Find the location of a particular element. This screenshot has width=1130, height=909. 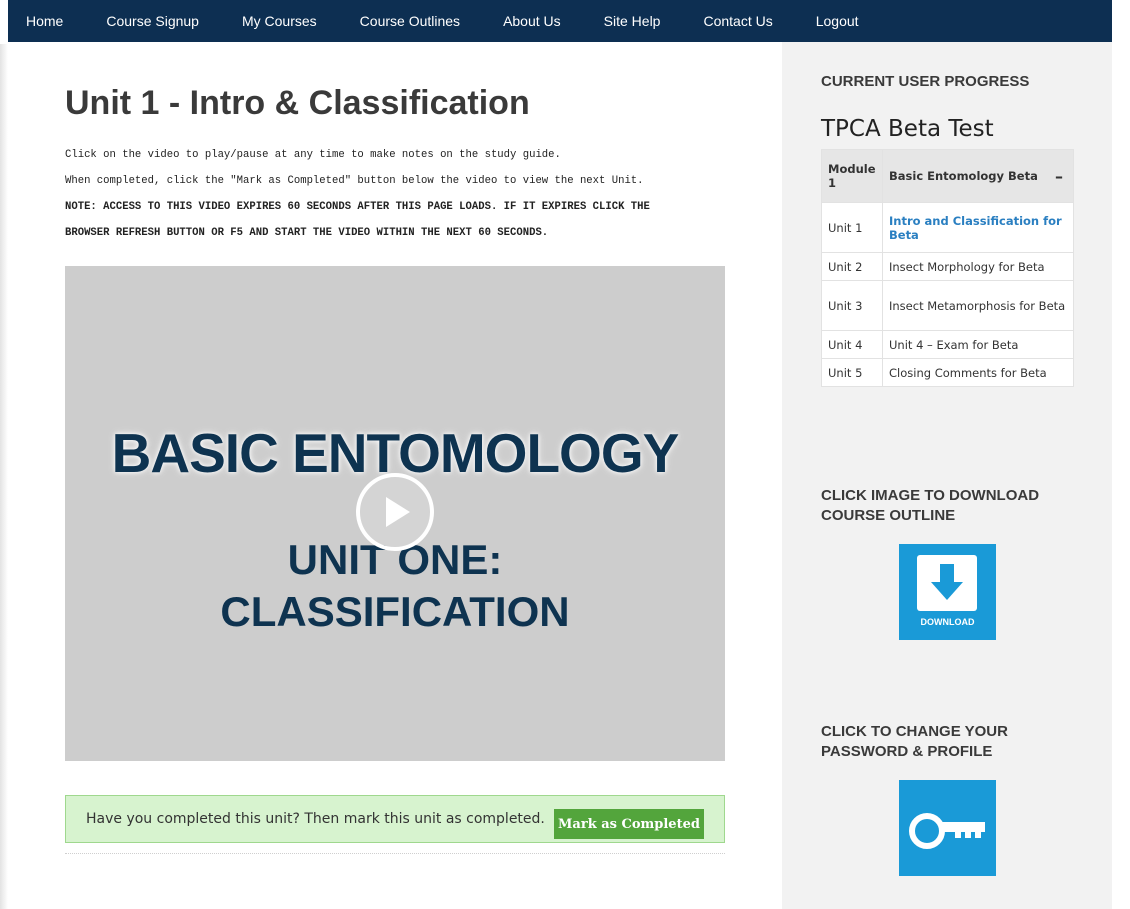

video-subtitle-line: CLASSIFICATION is located at coordinates (395, 611).